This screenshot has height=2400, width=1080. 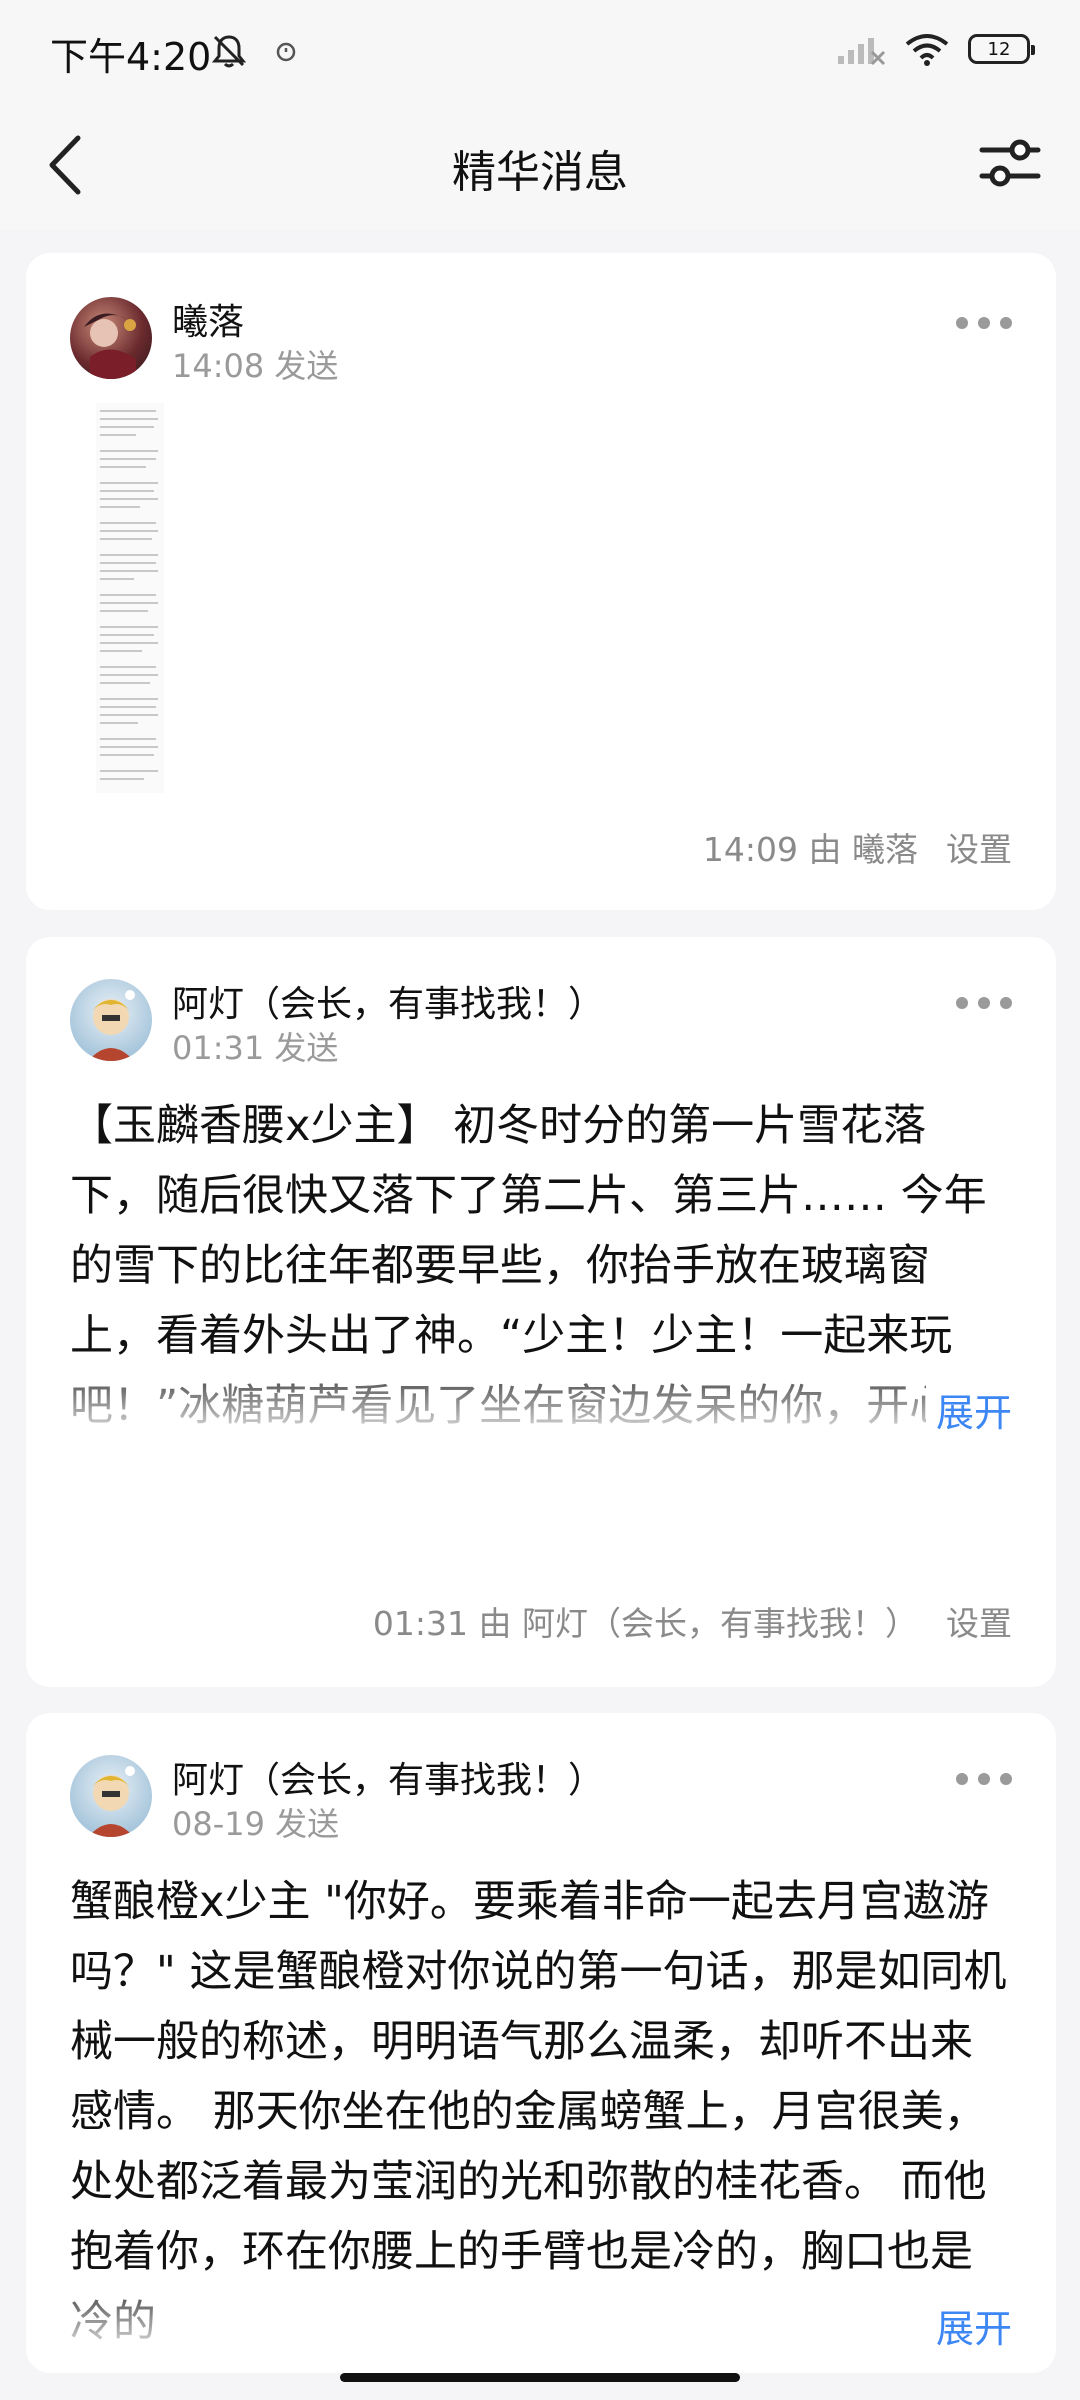 I want to click on status-time: 下午4:20, so click(x=131, y=57).